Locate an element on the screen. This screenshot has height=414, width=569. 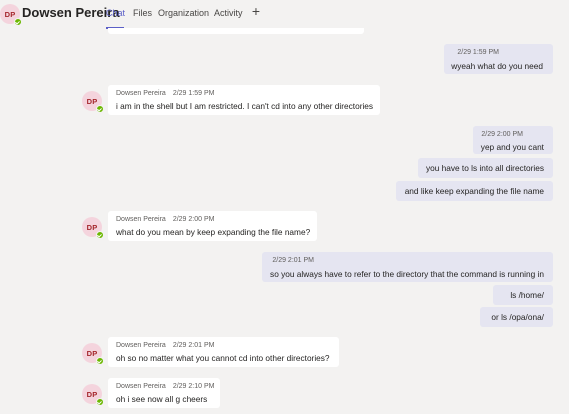
message-text: yep and you cant is located at coordinates (512, 147).